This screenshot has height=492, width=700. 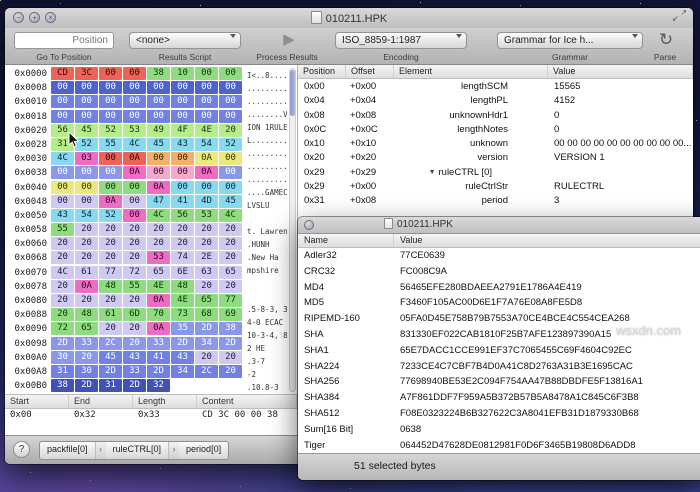 I want to click on hex-byte: 49, so click(x=158, y=130).